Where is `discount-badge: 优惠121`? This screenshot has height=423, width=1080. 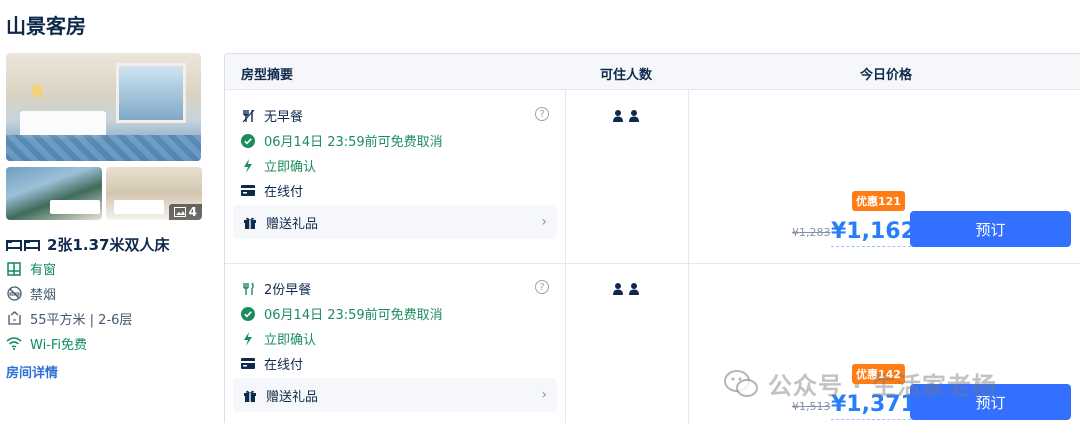 discount-badge: 优惠121 is located at coordinates (878, 201).